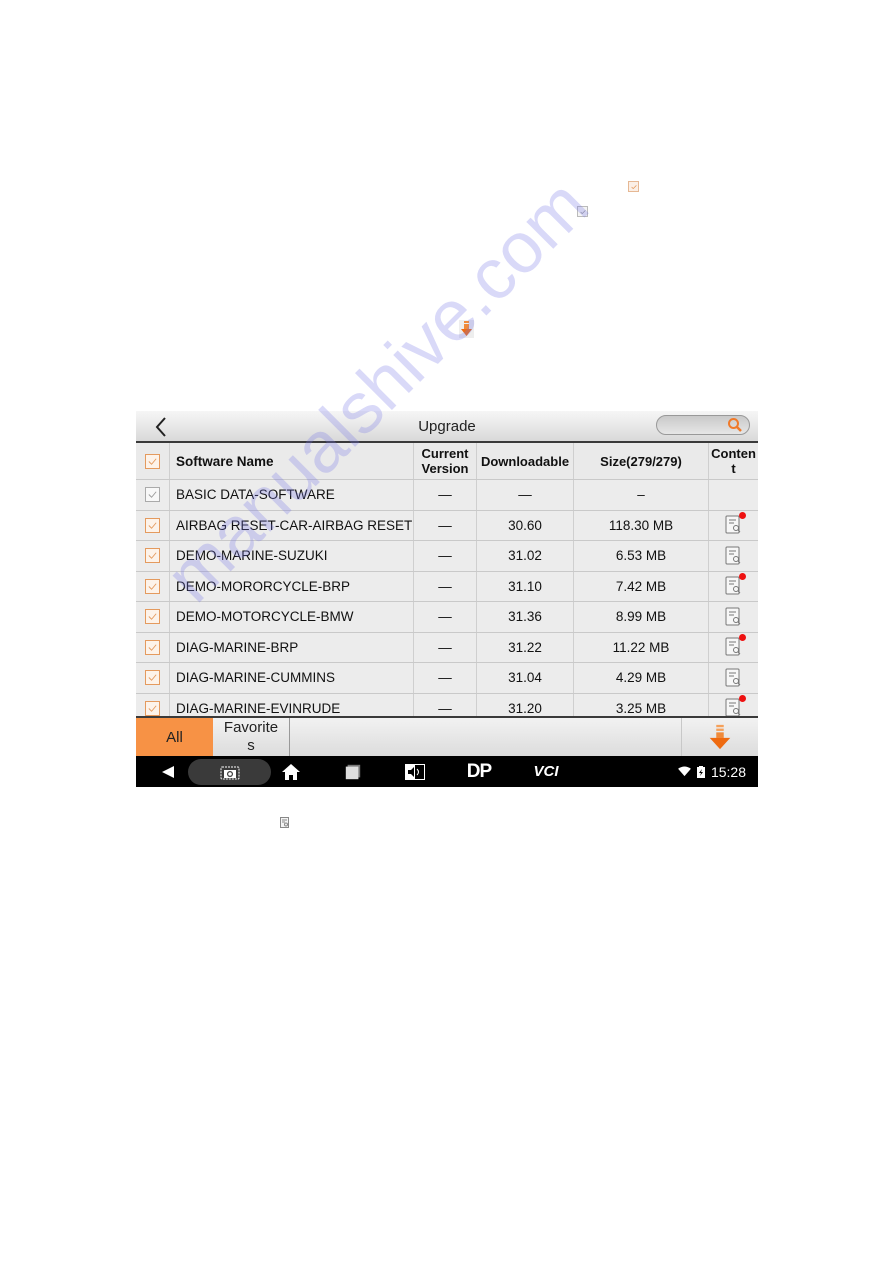 The height and width of the screenshot is (1263, 893). What do you see at coordinates (292, 586) in the screenshot?
I see `software-name: DEMO-MORORCYCLE-BRP` at bounding box center [292, 586].